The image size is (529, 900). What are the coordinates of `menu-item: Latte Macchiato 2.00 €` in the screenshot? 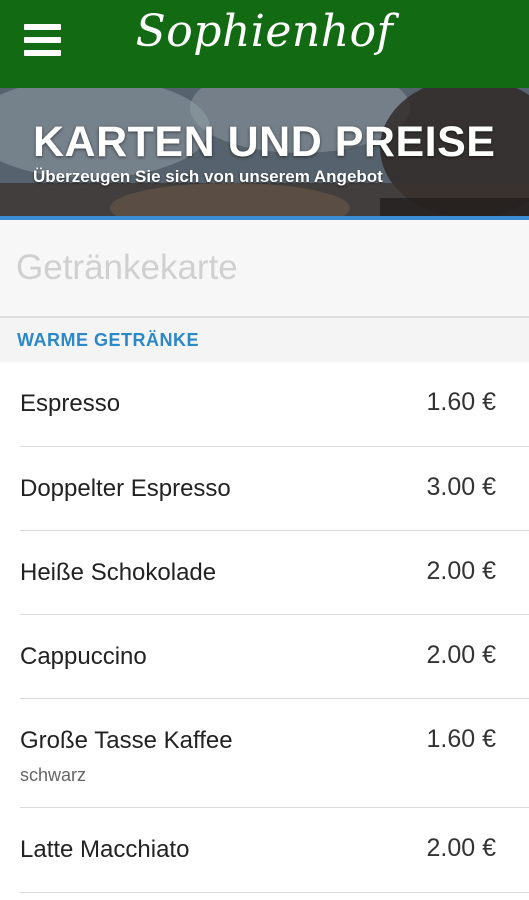 It's located at (274, 850).